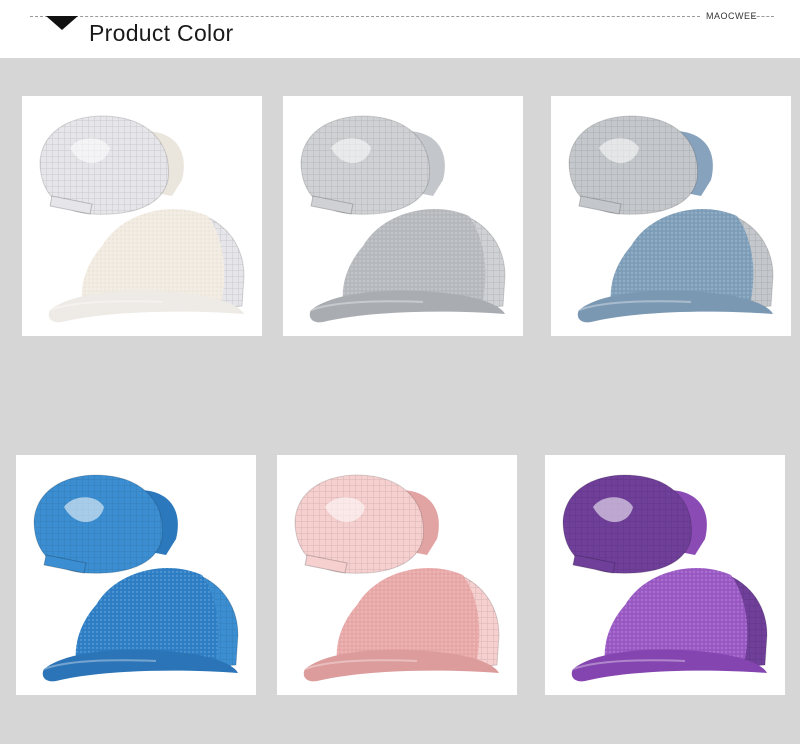  I want to click on product-color-card-light-blue, so click(671, 216).